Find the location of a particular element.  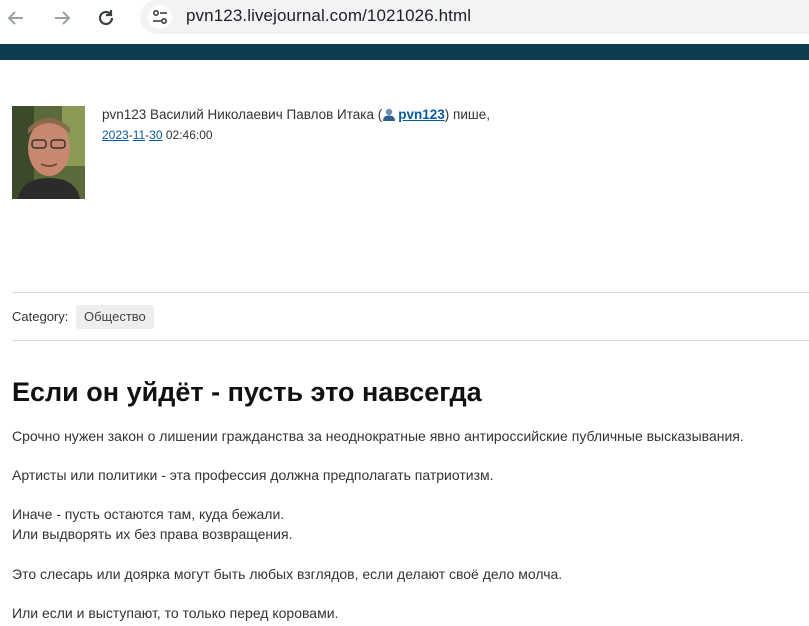

date-year-link: 2023 is located at coordinates (115, 135).